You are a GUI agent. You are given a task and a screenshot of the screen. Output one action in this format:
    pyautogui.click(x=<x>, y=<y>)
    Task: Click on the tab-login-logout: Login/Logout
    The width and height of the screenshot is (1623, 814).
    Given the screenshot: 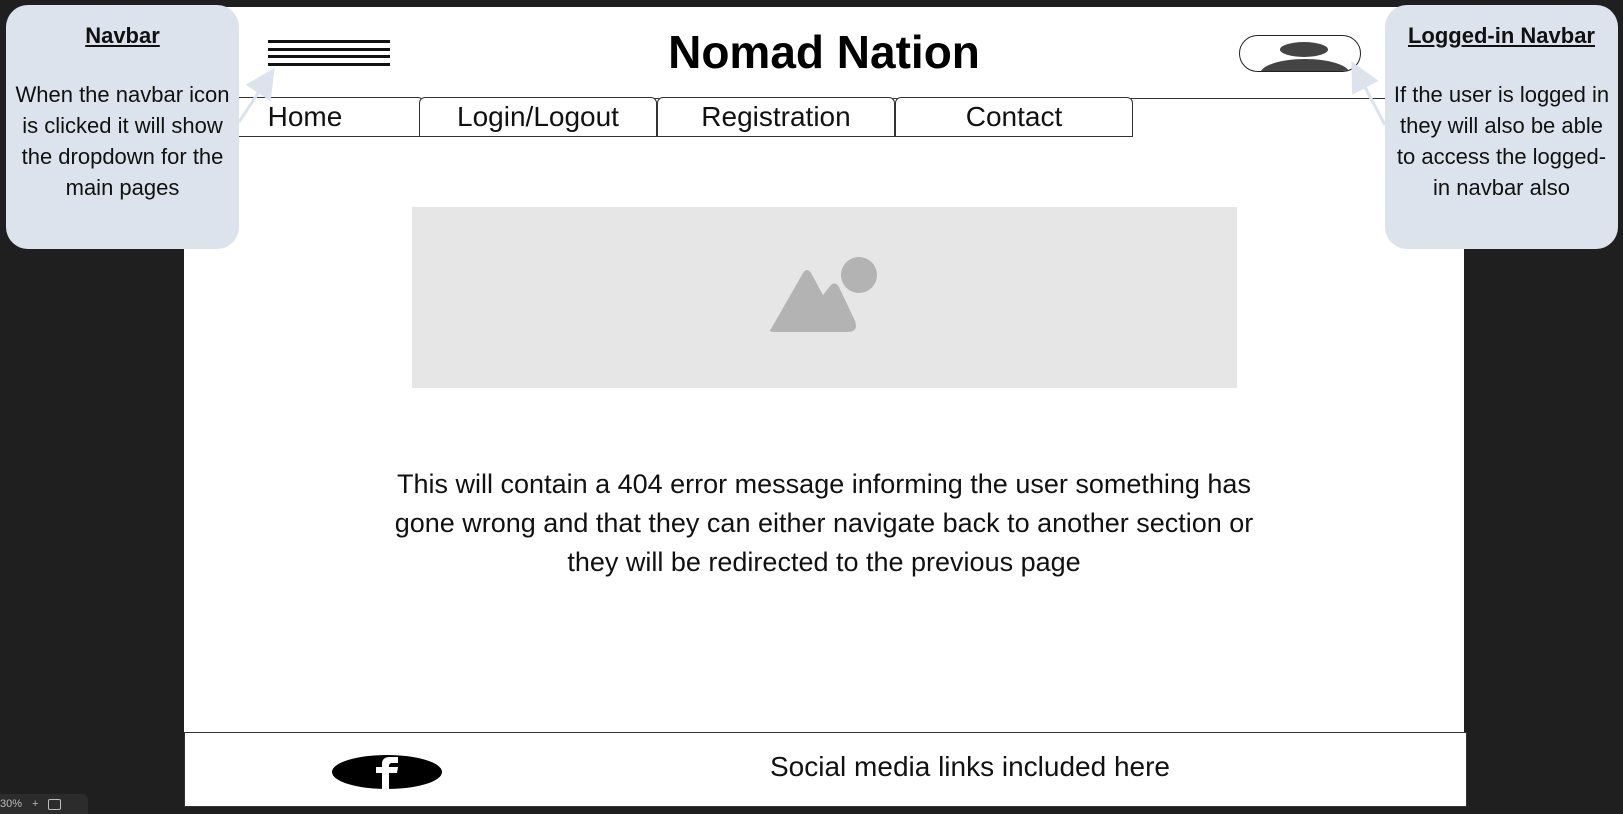 What is the action you would take?
    pyautogui.click(x=538, y=117)
    